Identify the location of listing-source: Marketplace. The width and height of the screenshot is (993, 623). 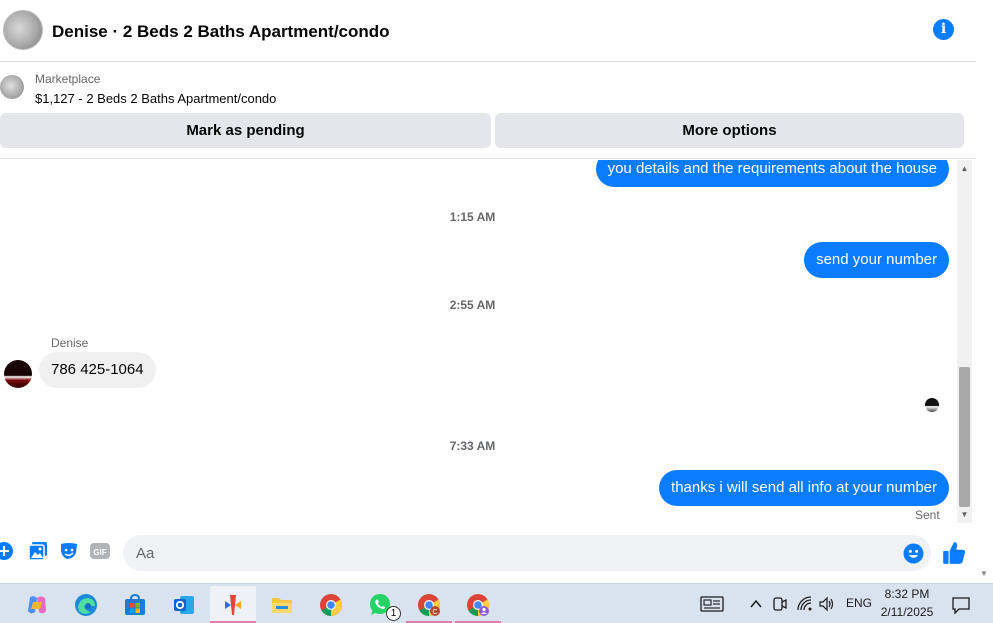
(68, 79).